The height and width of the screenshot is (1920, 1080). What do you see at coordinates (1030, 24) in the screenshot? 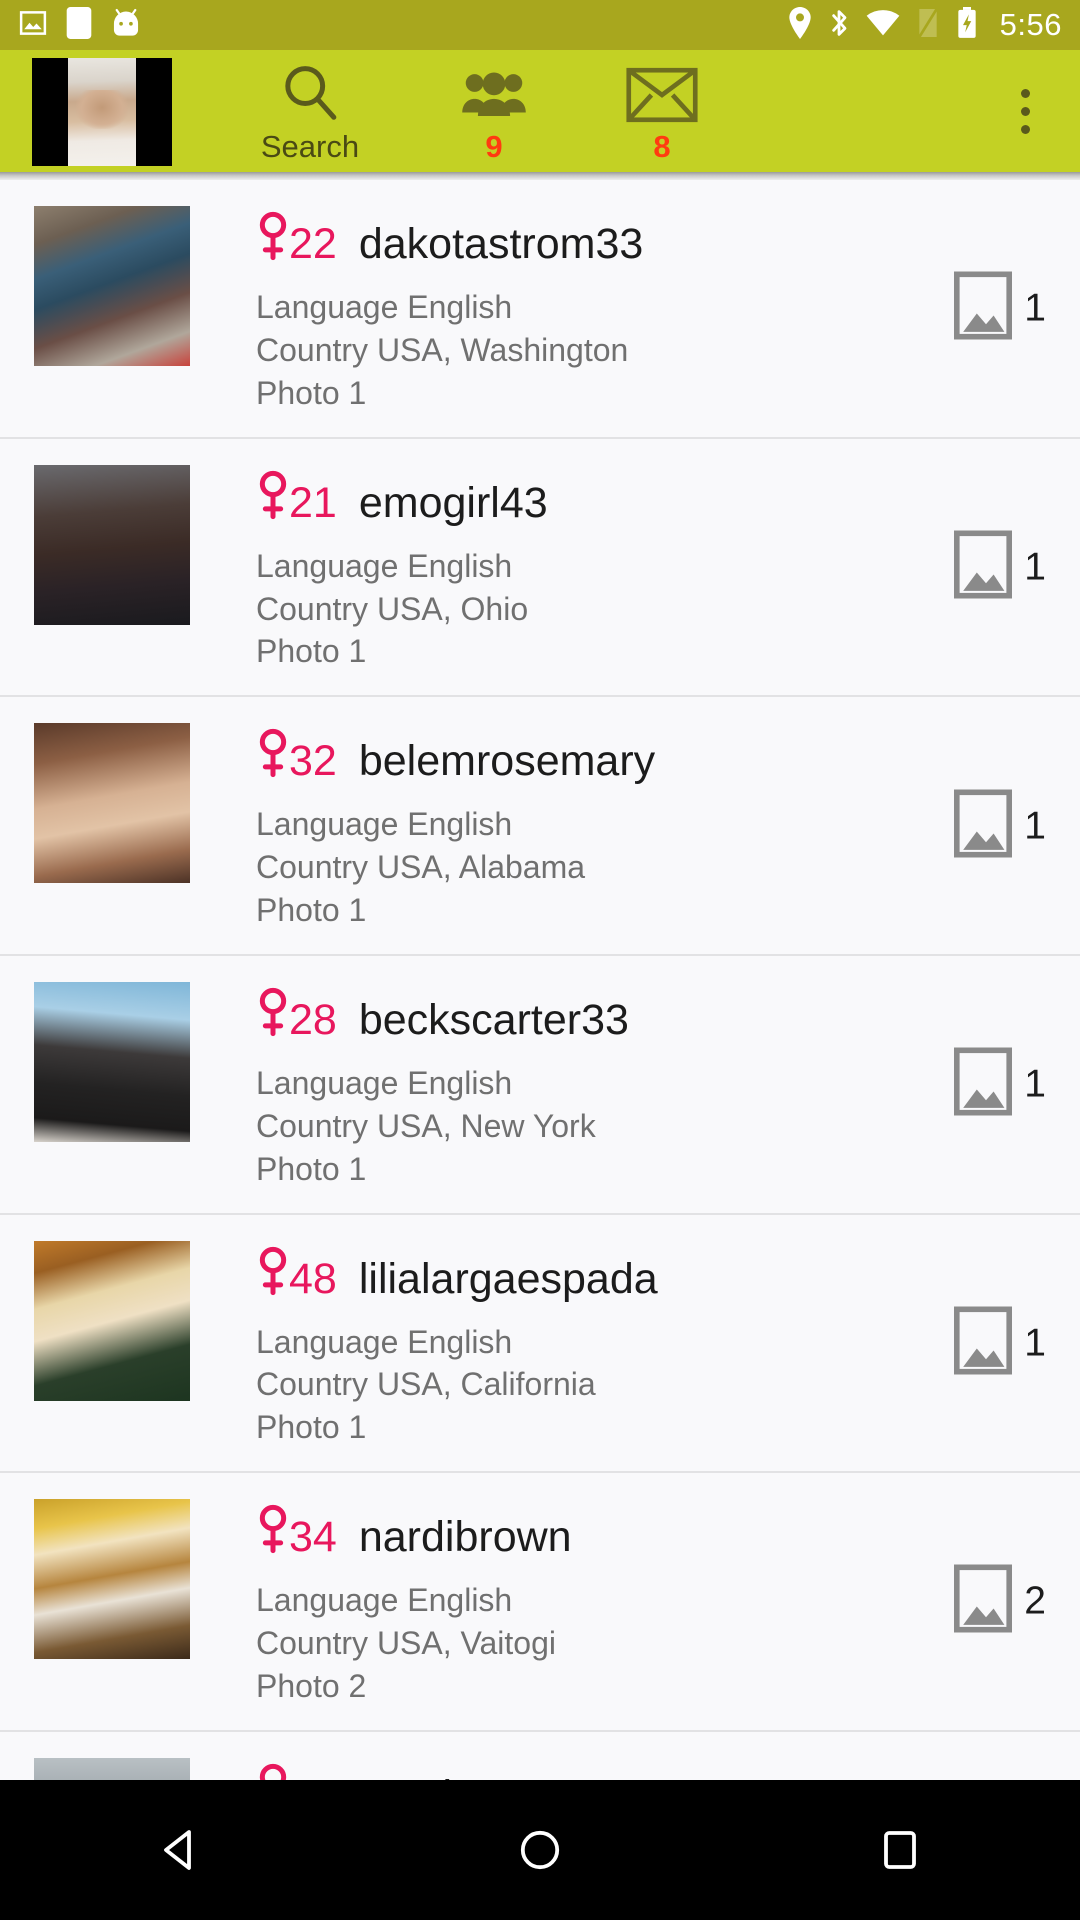
I see `status-bar-clock: 5:56` at bounding box center [1030, 24].